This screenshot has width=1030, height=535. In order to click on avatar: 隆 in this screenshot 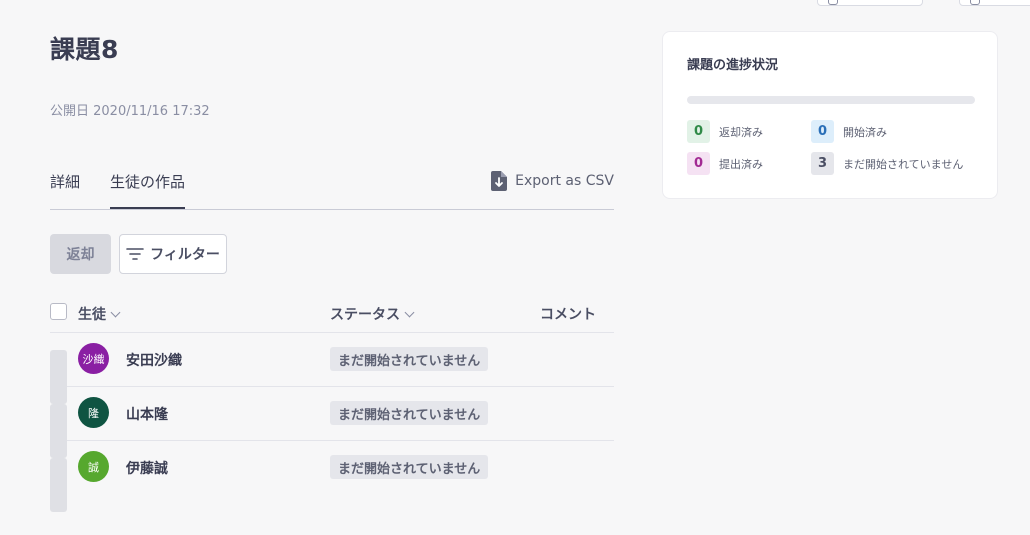, I will do `click(93, 412)`.